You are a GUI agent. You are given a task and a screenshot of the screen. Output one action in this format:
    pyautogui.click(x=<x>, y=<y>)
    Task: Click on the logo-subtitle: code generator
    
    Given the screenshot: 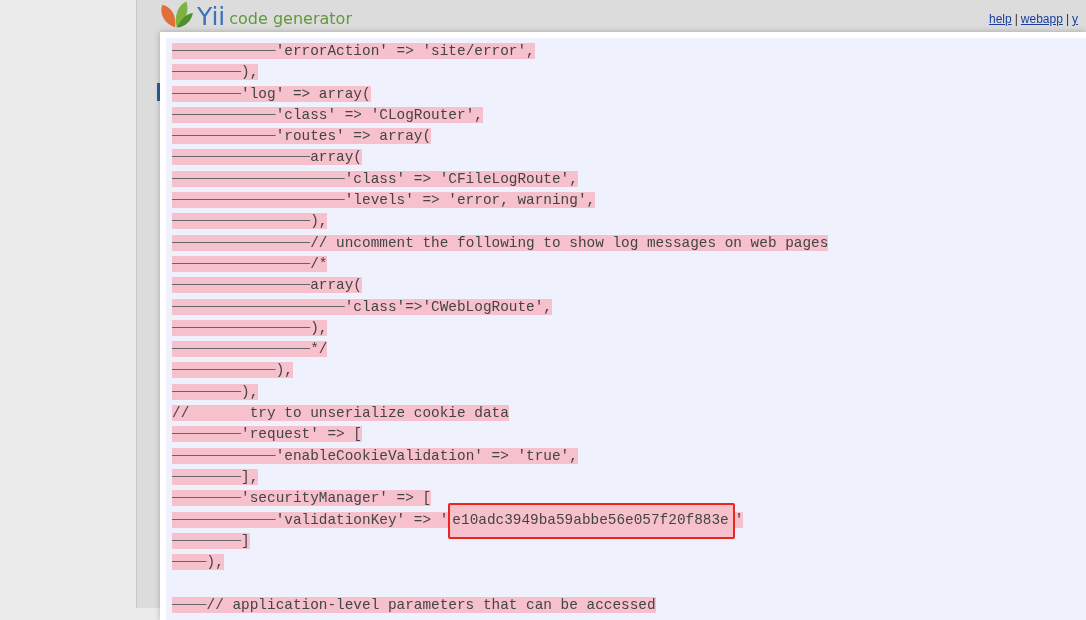 What is the action you would take?
    pyautogui.click(x=290, y=19)
    